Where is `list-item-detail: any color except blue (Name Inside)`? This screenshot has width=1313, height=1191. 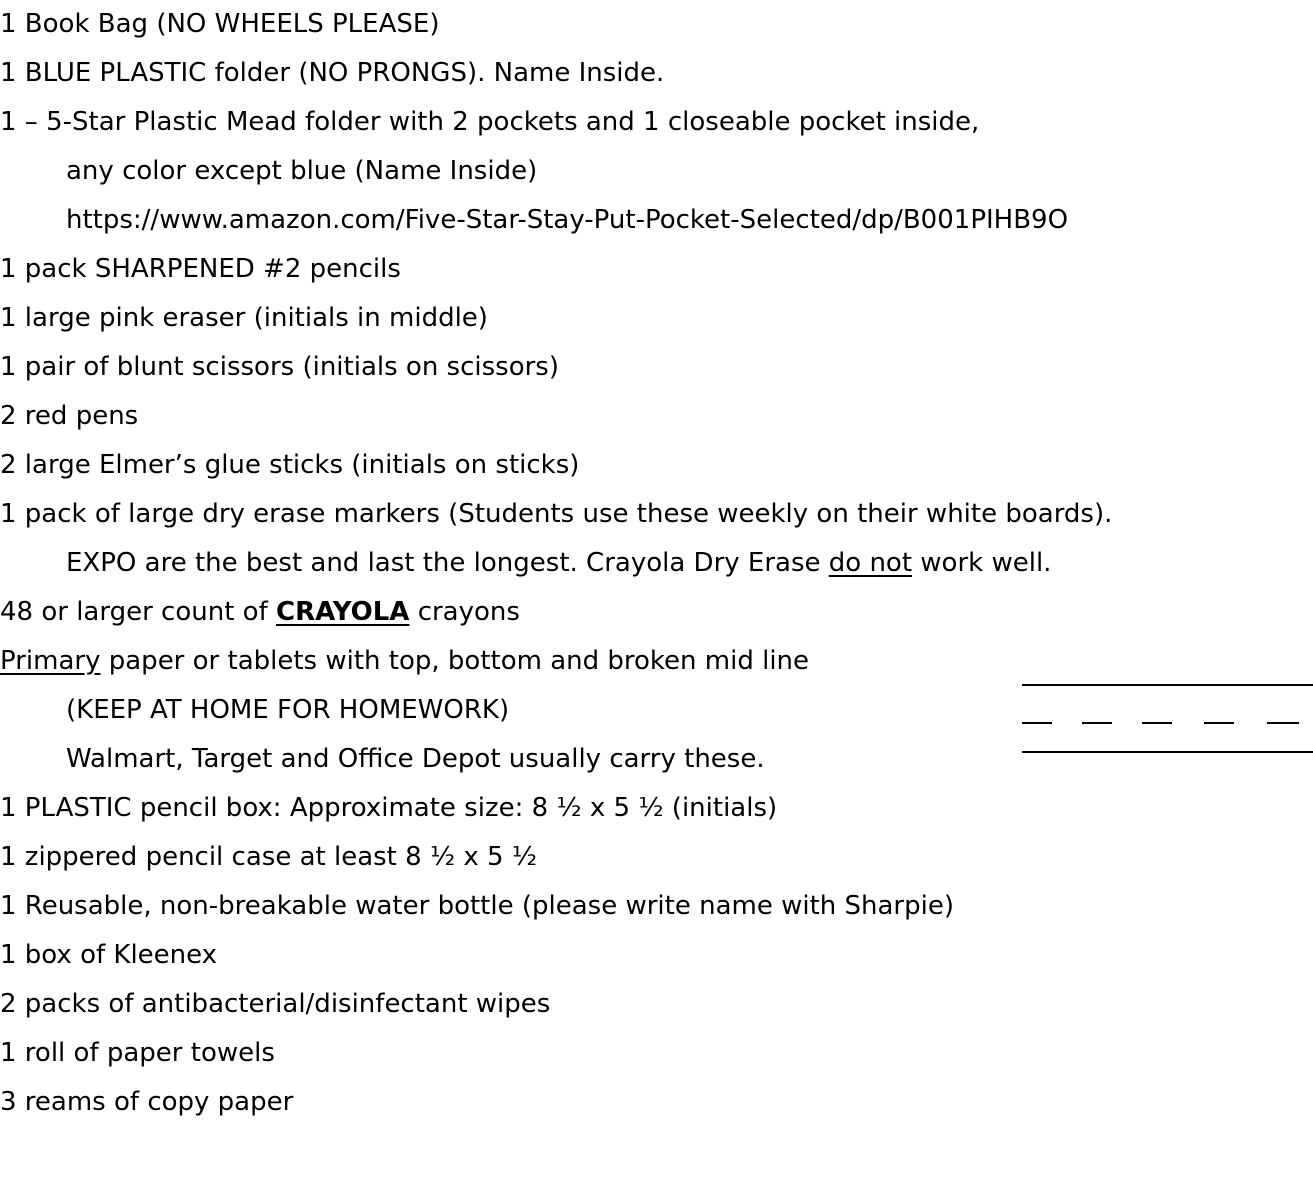
list-item-detail: any color except blue (Name Inside) is located at coordinates (302, 171).